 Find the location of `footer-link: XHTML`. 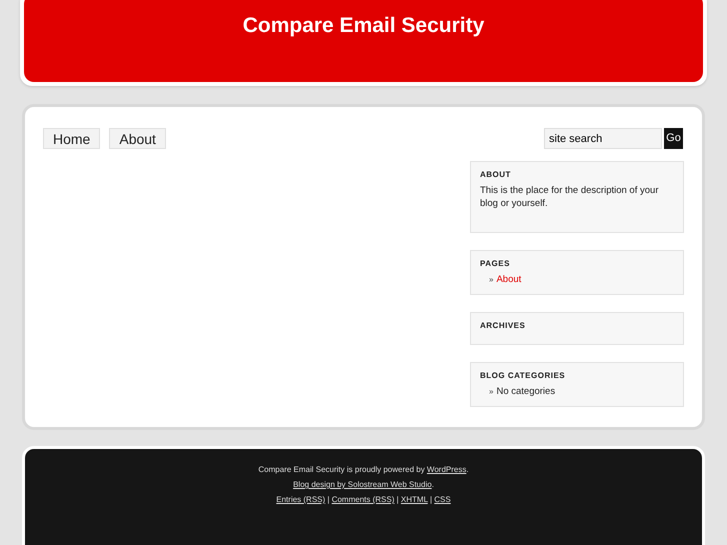

footer-link: XHTML is located at coordinates (414, 499).